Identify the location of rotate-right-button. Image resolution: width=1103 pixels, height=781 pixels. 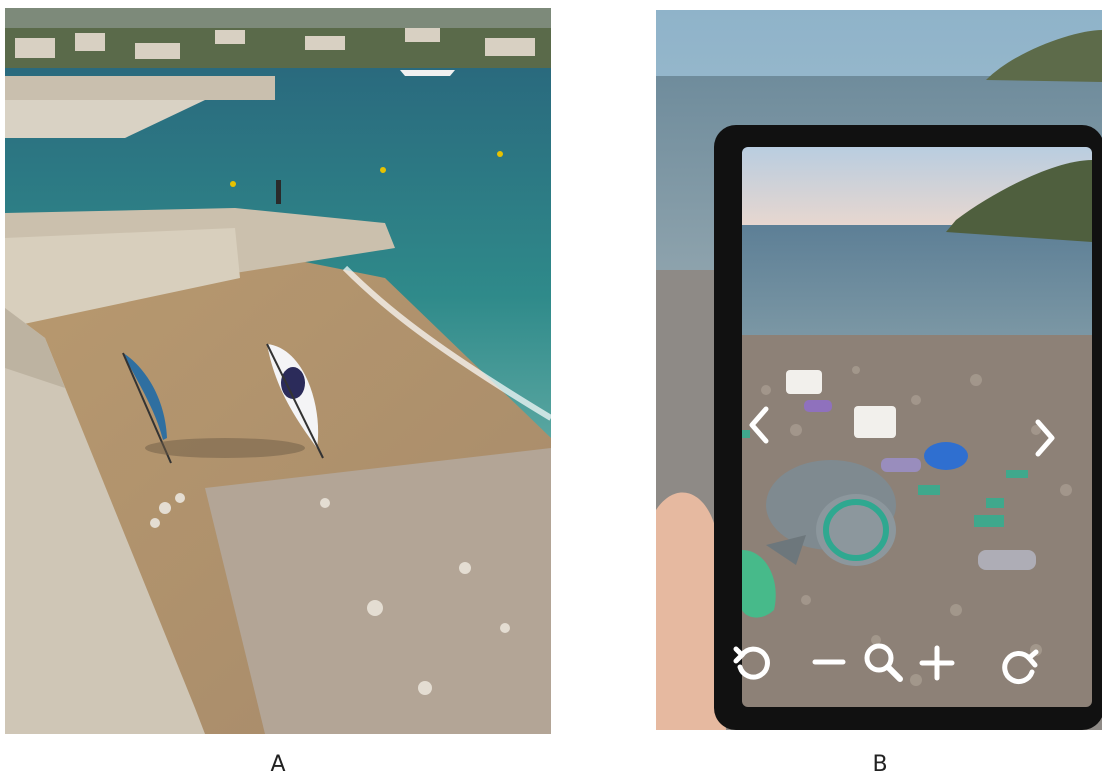
(1019, 667).